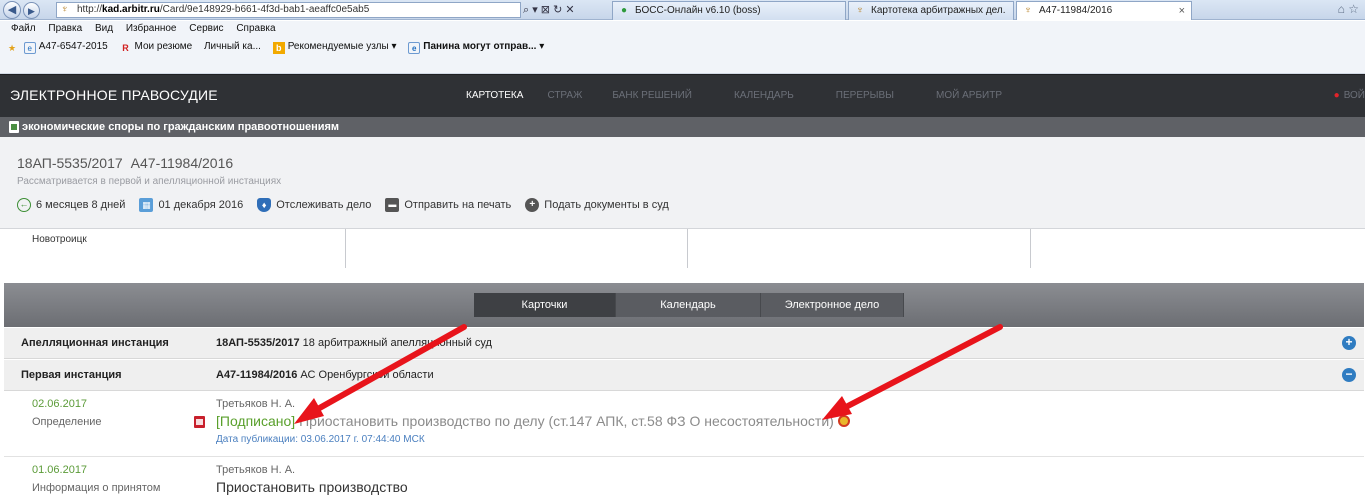 The width and height of the screenshot is (1365, 495). What do you see at coordinates (832, 305) in the screenshot?
I see `tab-electronic-case: Электронное дело` at bounding box center [832, 305].